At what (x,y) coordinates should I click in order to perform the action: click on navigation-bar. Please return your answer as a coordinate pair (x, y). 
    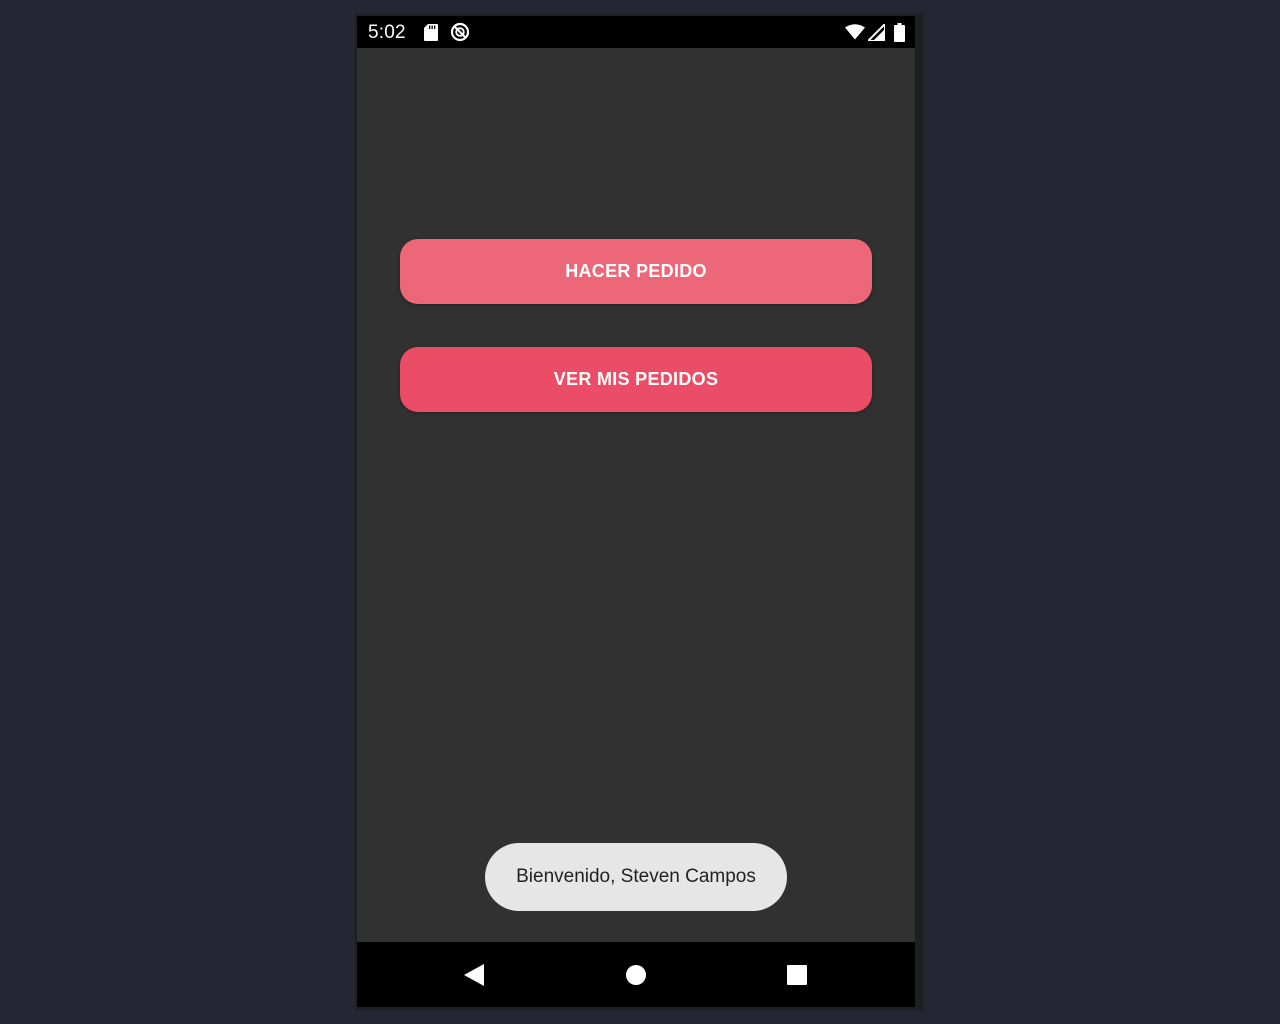
    Looking at the image, I should click on (636, 974).